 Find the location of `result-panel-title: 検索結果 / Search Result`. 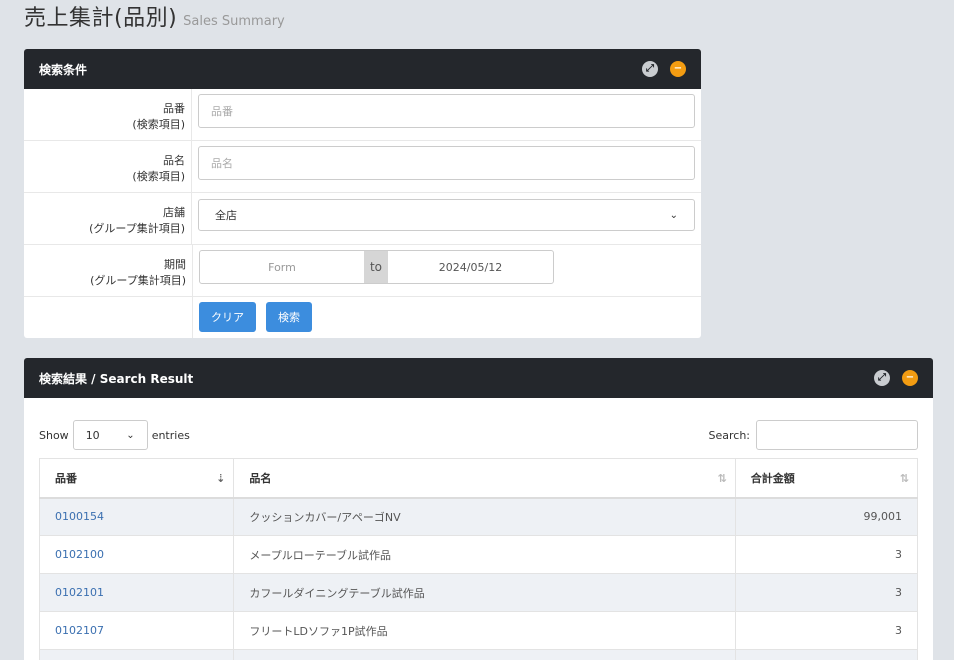

result-panel-title: 検索結果 / Search Result is located at coordinates (116, 378).